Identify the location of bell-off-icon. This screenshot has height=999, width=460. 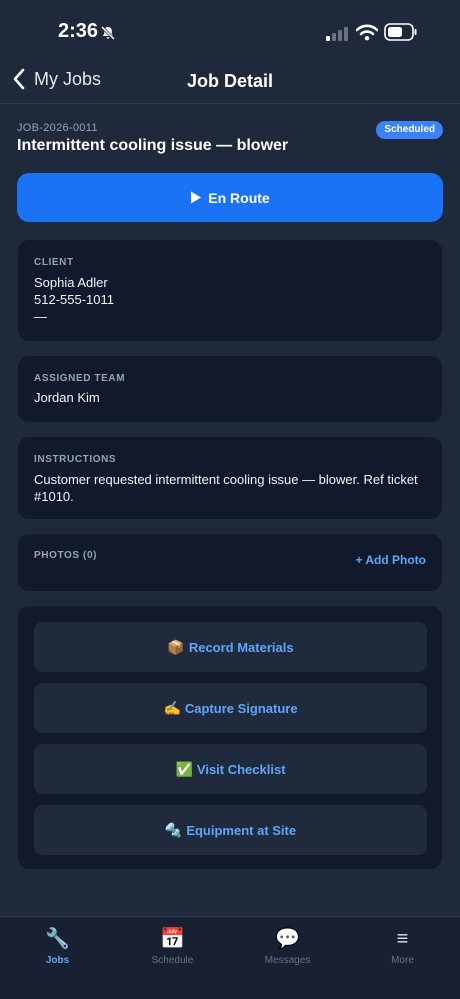
(108, 33).